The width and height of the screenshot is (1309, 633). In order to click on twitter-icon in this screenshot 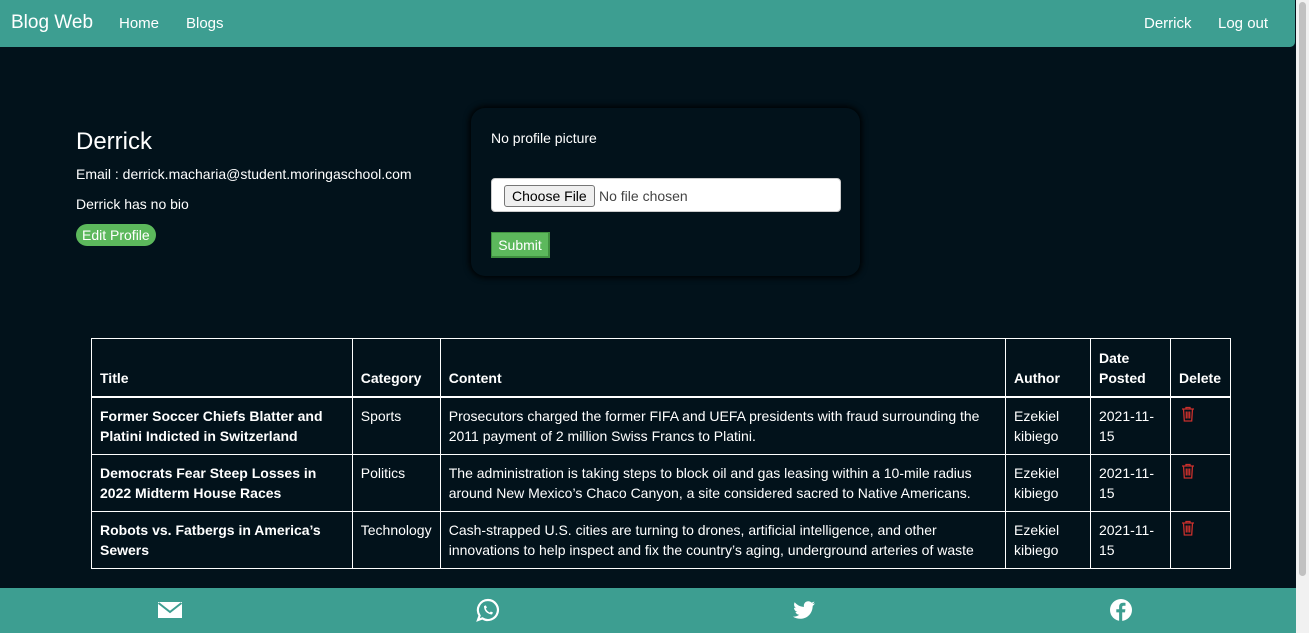, I will do `click(804, 610)`.